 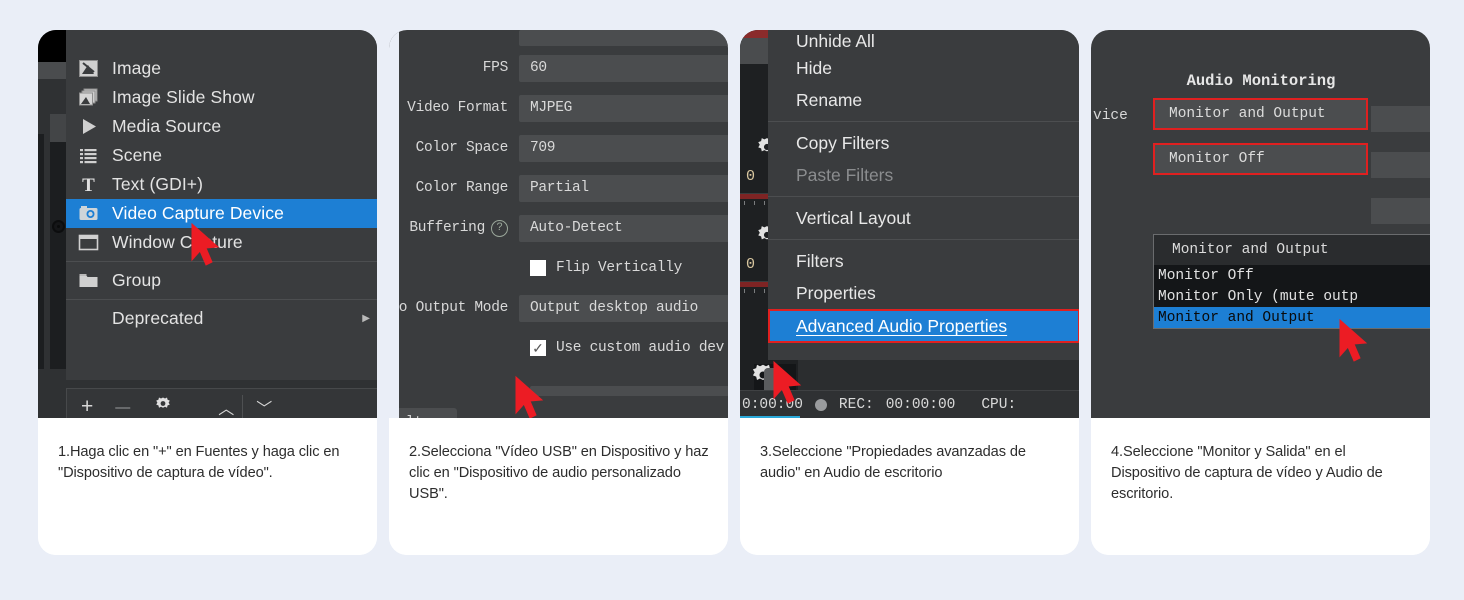 What do you see at coordinates (95, 280) in the screenshot?
I see `group-folder-icon` at bounding box center [95, 280].